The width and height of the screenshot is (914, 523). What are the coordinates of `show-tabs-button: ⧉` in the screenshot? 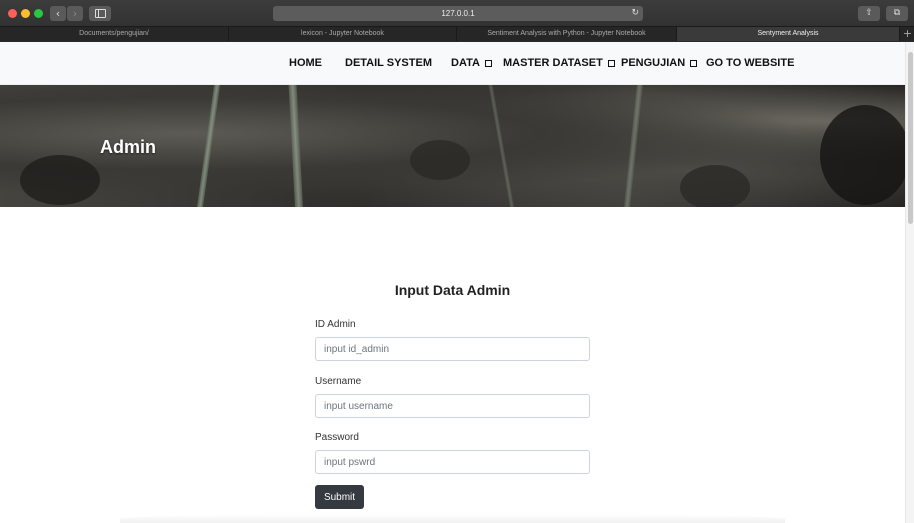 It's located at (897, 13).